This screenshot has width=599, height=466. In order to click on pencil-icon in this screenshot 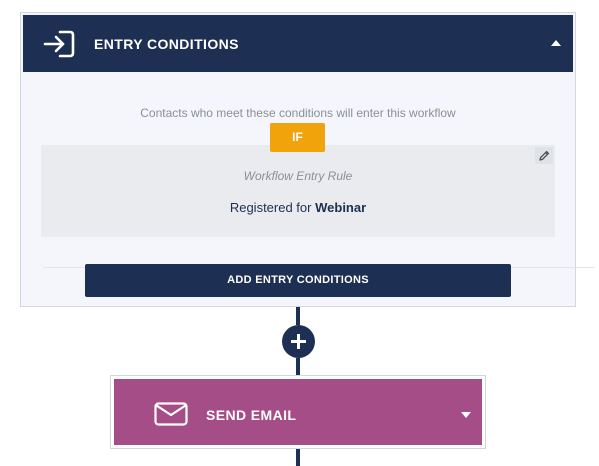, I will do `click(544, 155)`.